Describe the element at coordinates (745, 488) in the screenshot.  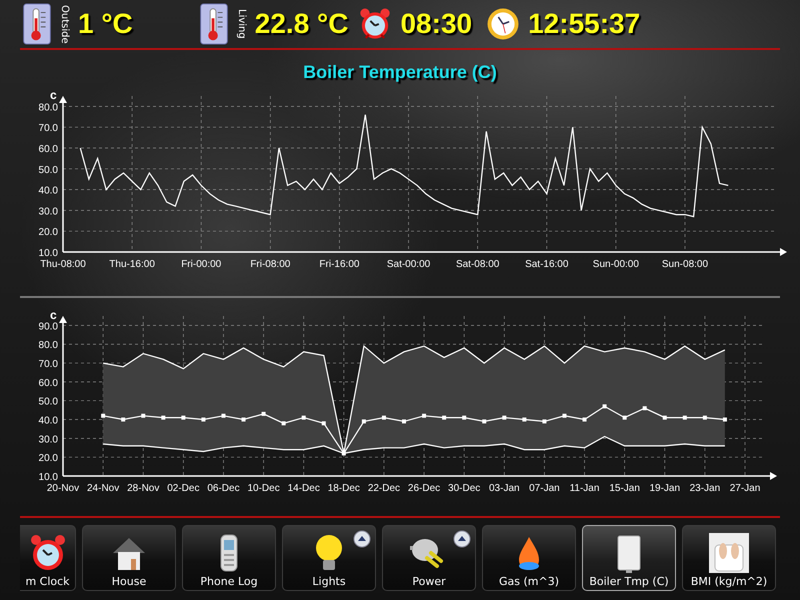
I see `x-tick-label: 27-Jan` at that location.